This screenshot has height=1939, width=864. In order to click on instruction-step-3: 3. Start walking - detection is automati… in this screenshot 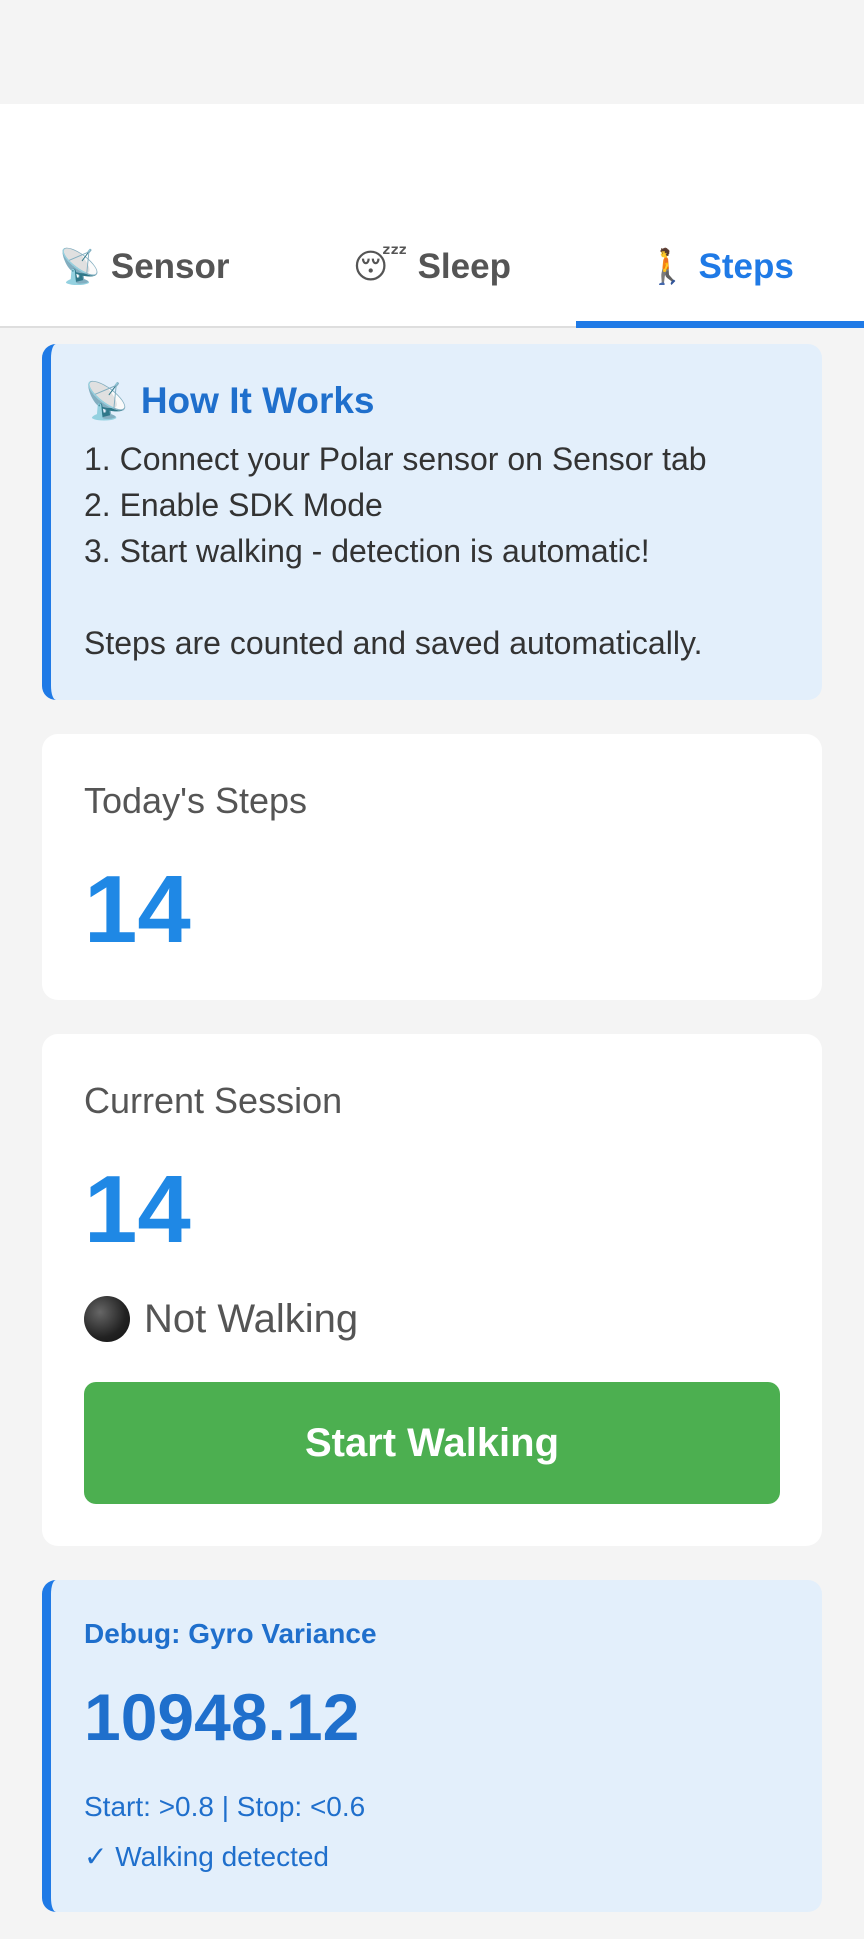, I will do `click(367, 551)`.